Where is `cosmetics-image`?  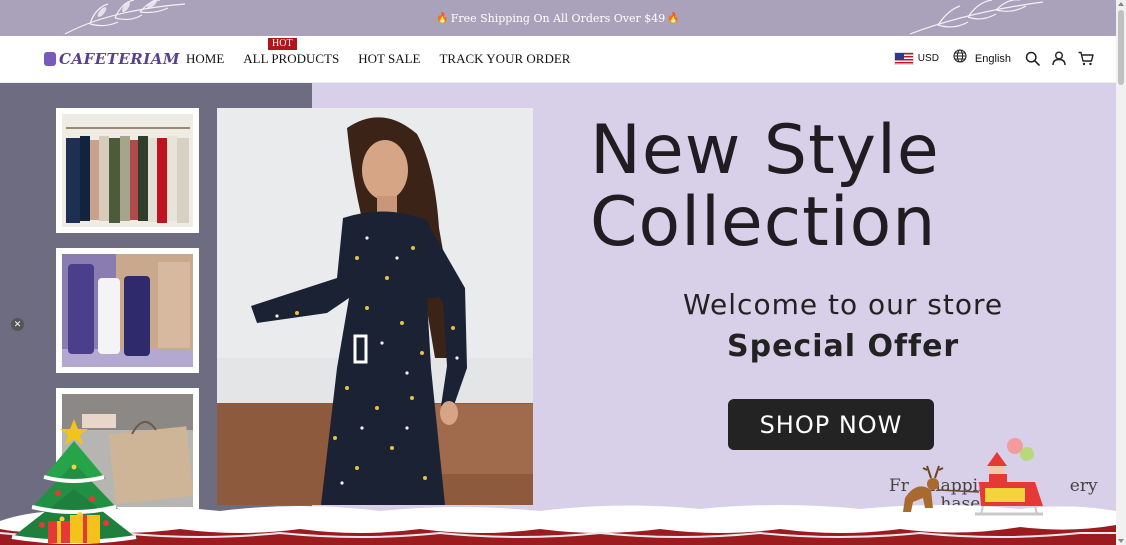 cosmetics-image is located at coordinates (127, 310).